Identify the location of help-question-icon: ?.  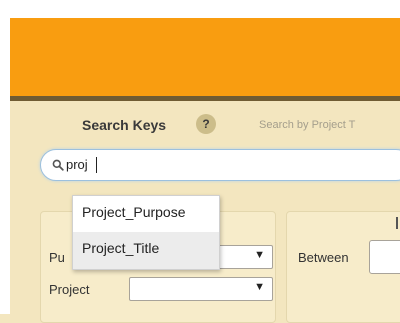
(206, 124).